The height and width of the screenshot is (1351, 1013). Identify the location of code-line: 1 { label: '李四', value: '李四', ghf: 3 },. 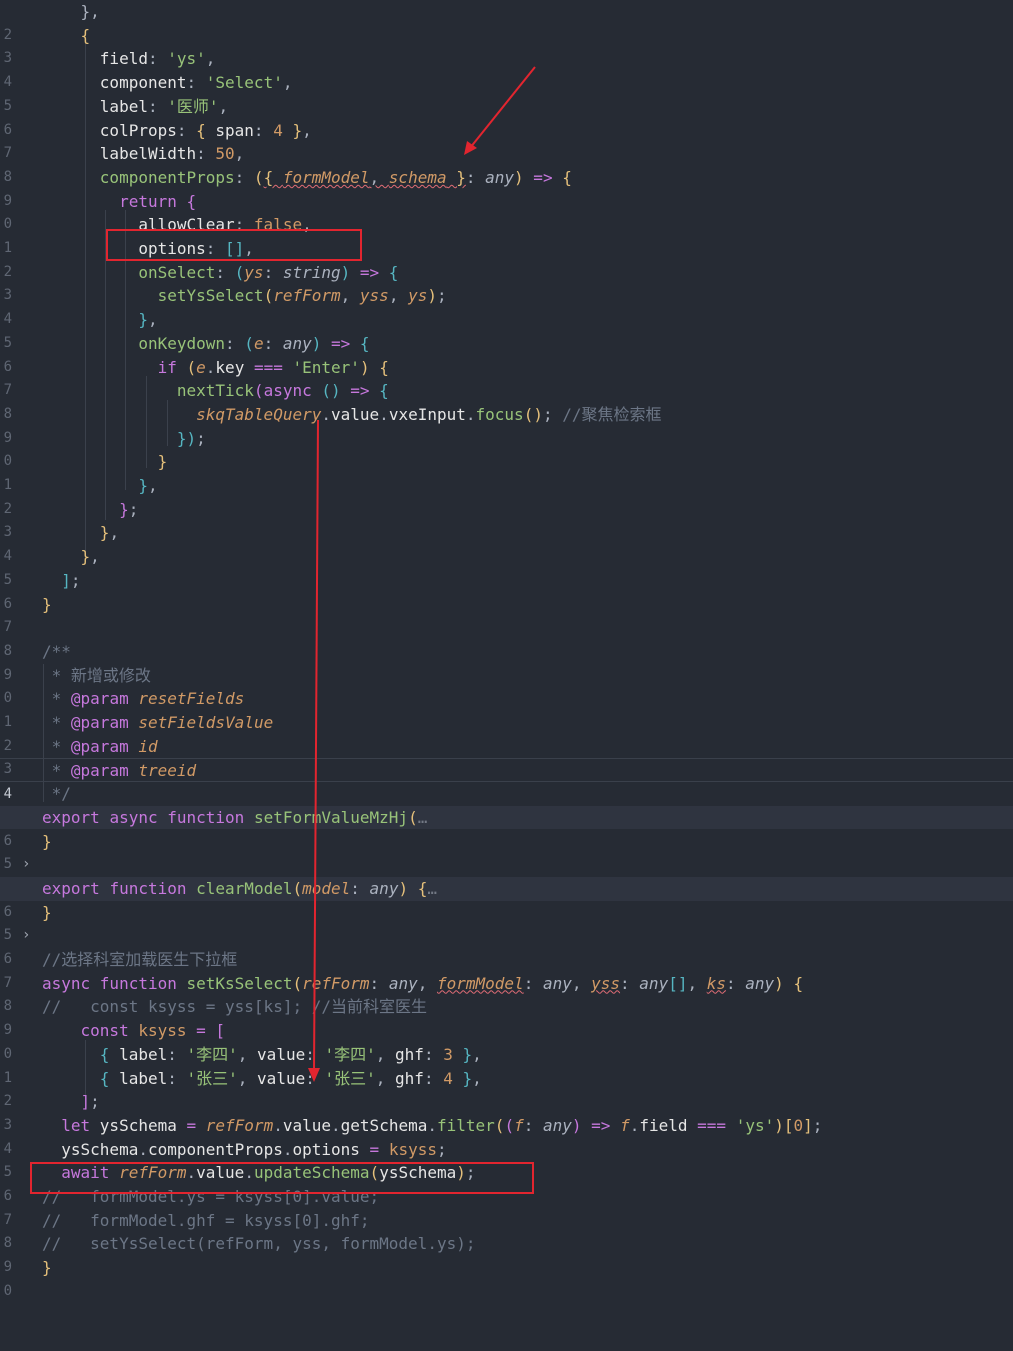
(506, 1064).